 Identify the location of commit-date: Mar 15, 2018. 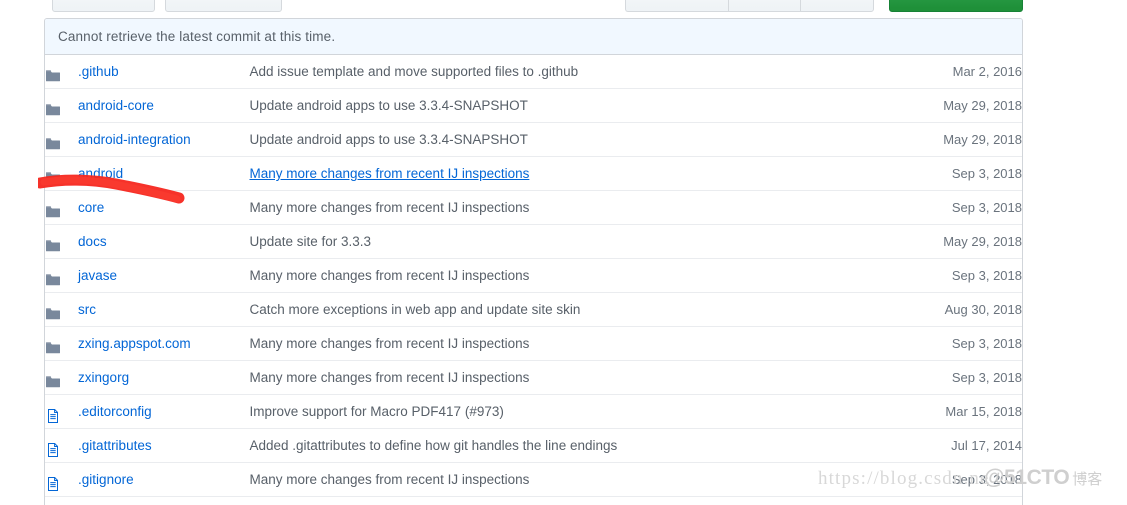
(983, 411).